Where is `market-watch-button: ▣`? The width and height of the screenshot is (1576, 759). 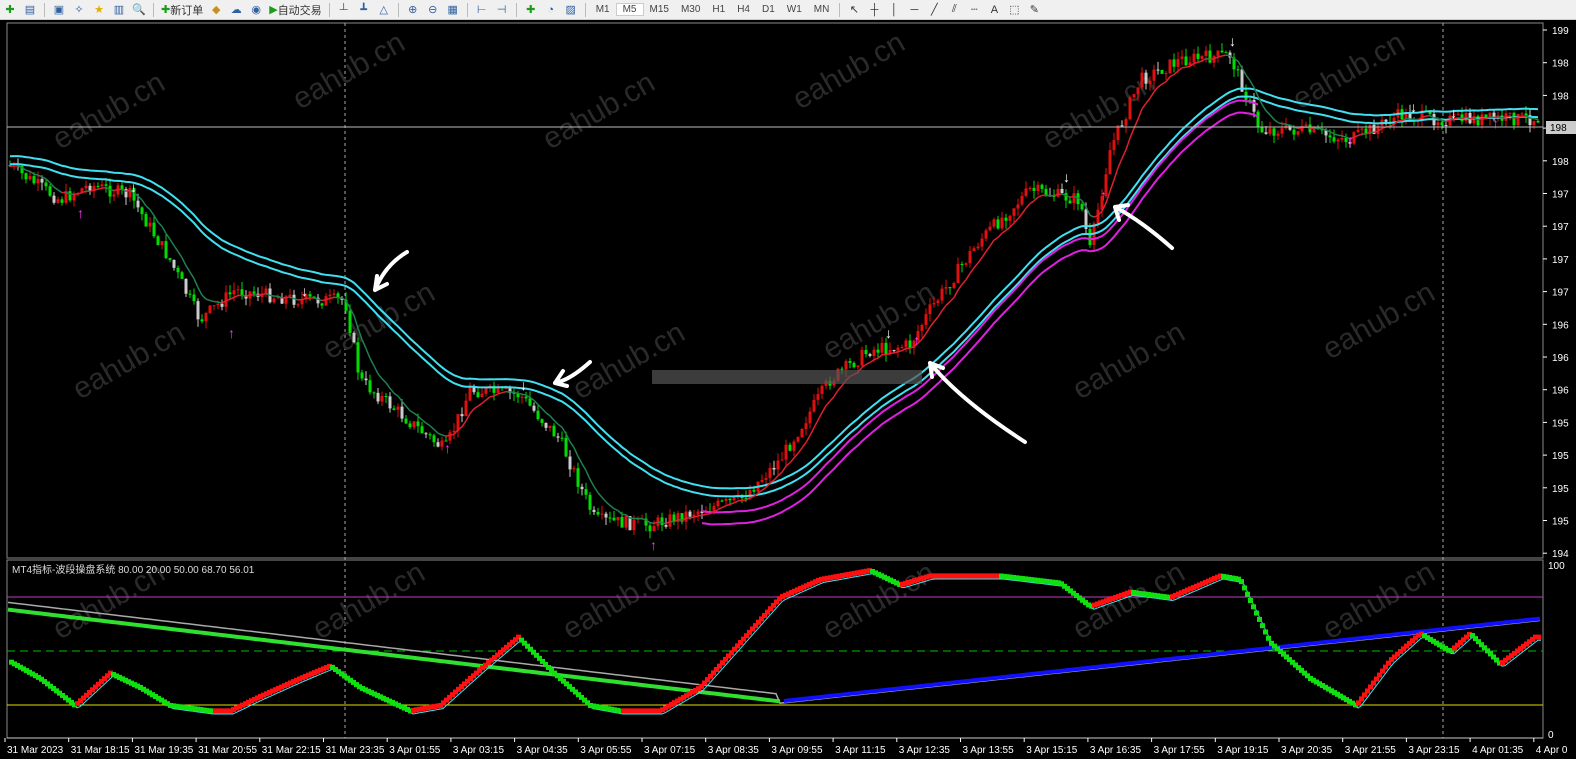
market-watch-button: ▣ is located at coordinates (59, 10).